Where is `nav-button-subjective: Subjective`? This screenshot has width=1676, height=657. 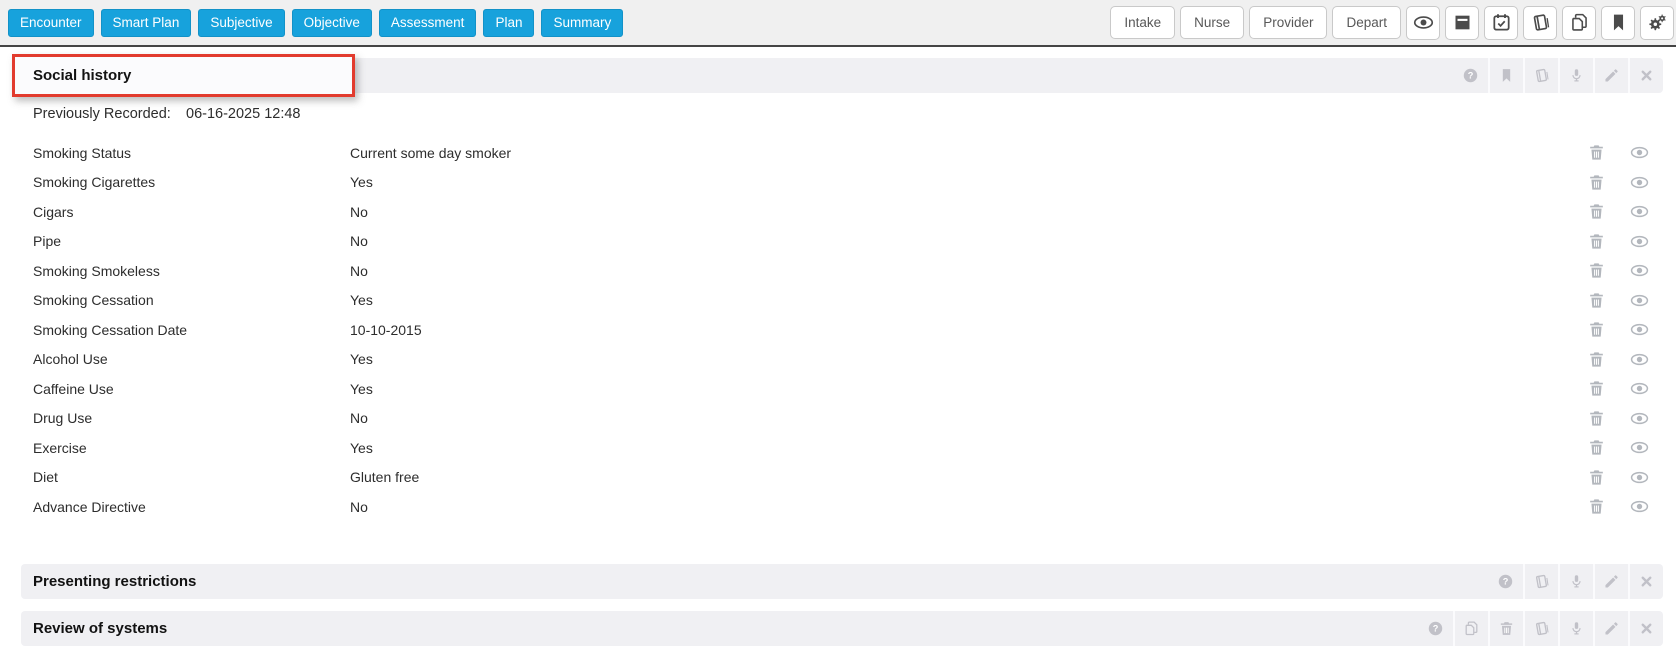 nav-button-subjective: Subjective is located at coordinates (241, 22).